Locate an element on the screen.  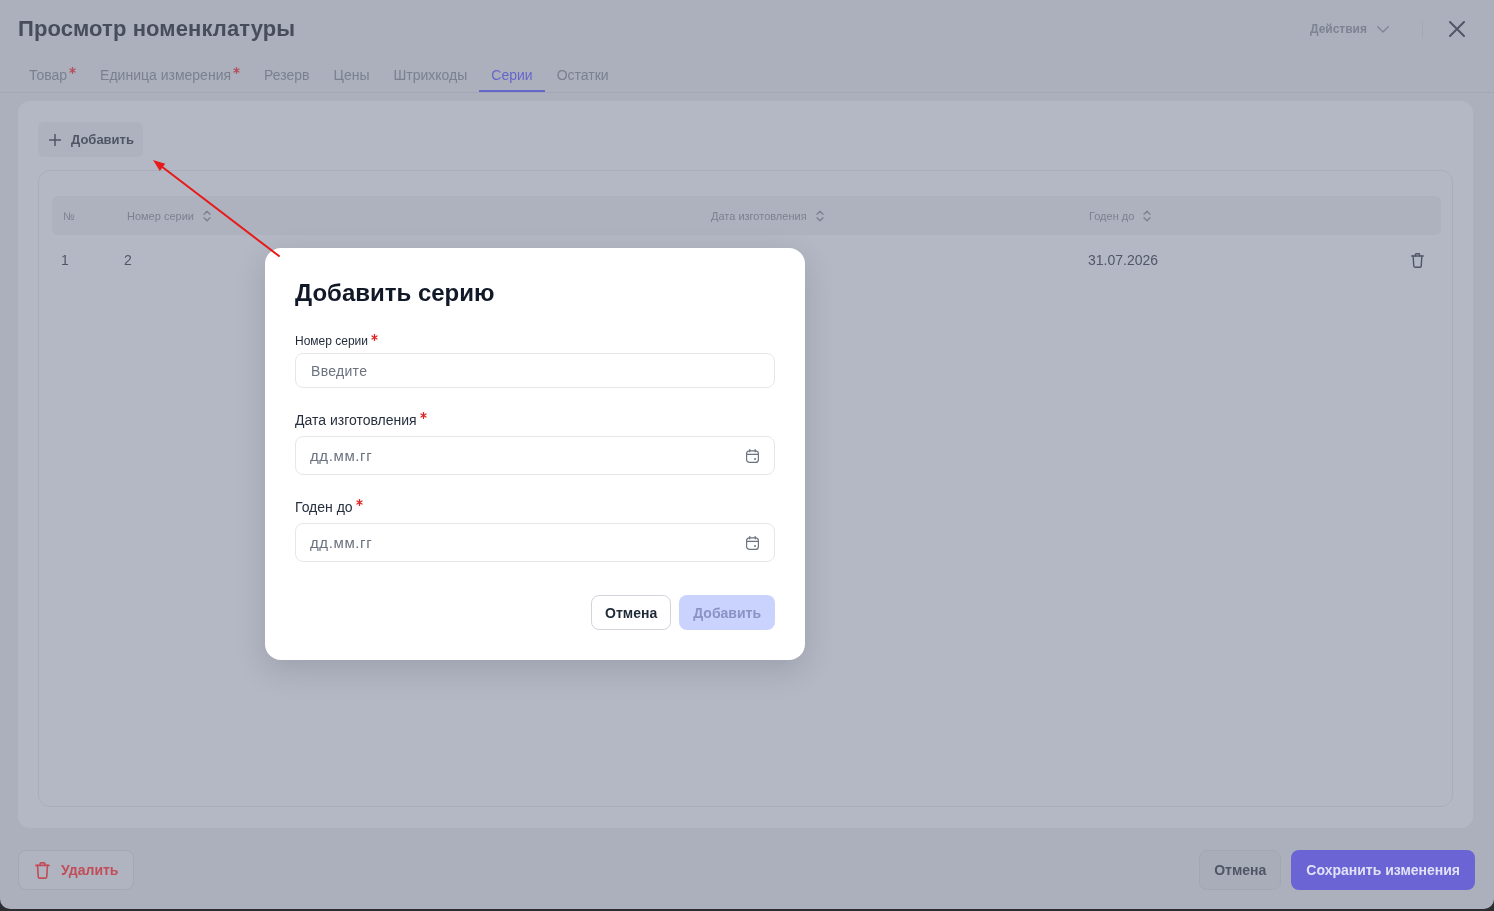
chevron-down-icon is located at coordinates (1383, 29).